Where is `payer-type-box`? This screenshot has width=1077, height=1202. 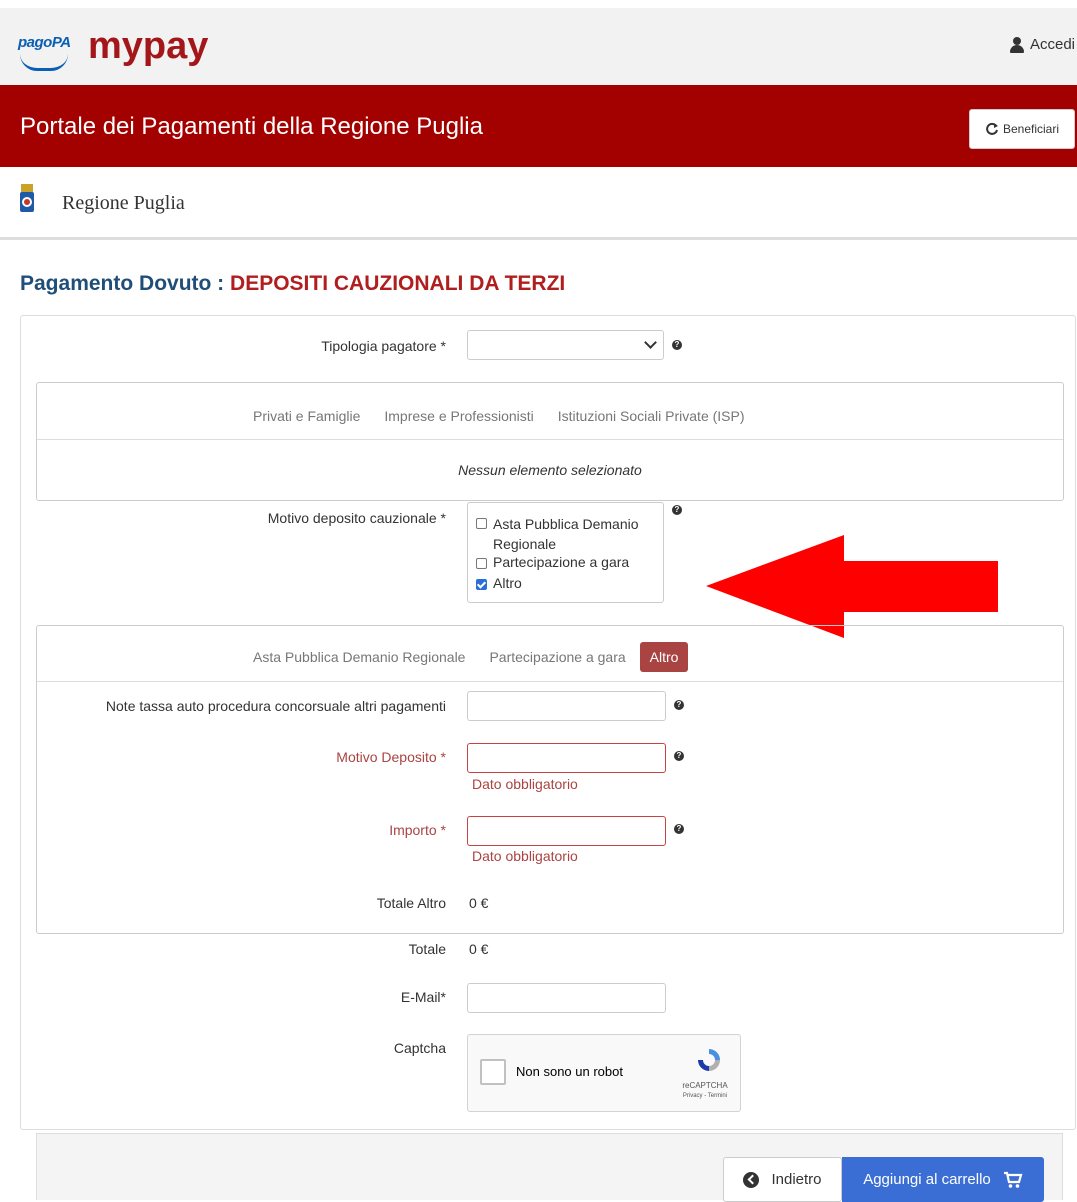
payer-type-box is located at coordinates (550, 441).